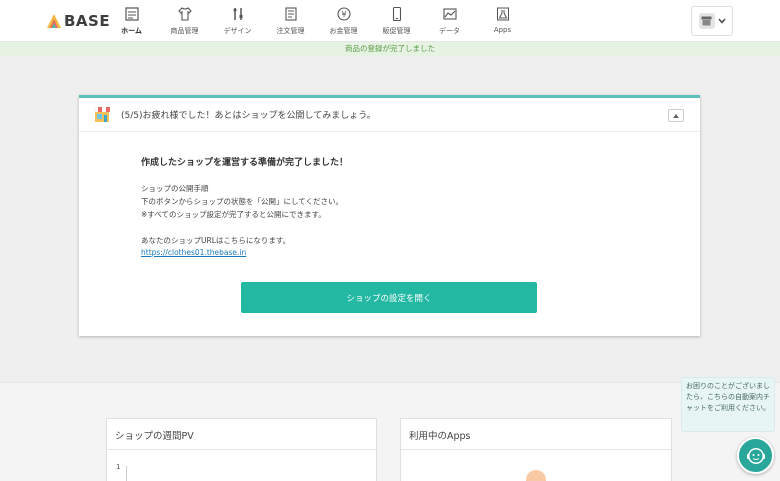 The height and width of the screenshot is (481, 780). Describe the element at coordinates (290, 31) in the screenshot. I see `nav-orders-label: 注文管理` at that location.